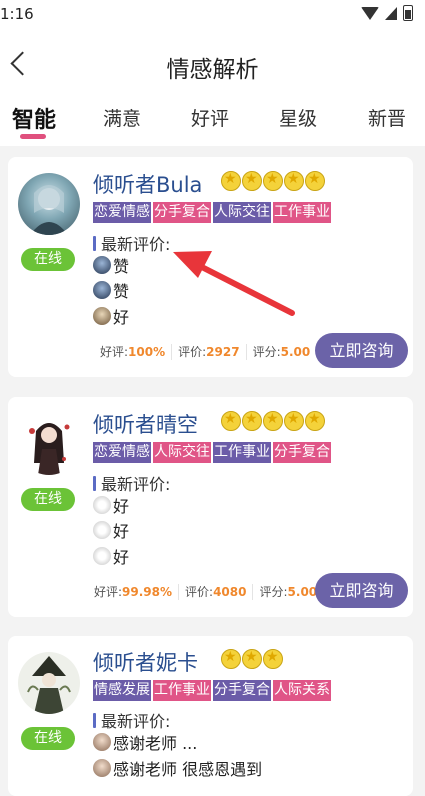 The height and width of the screenshot is (796, 425). I want to click on status-time: 1:16, so click(17, 14).